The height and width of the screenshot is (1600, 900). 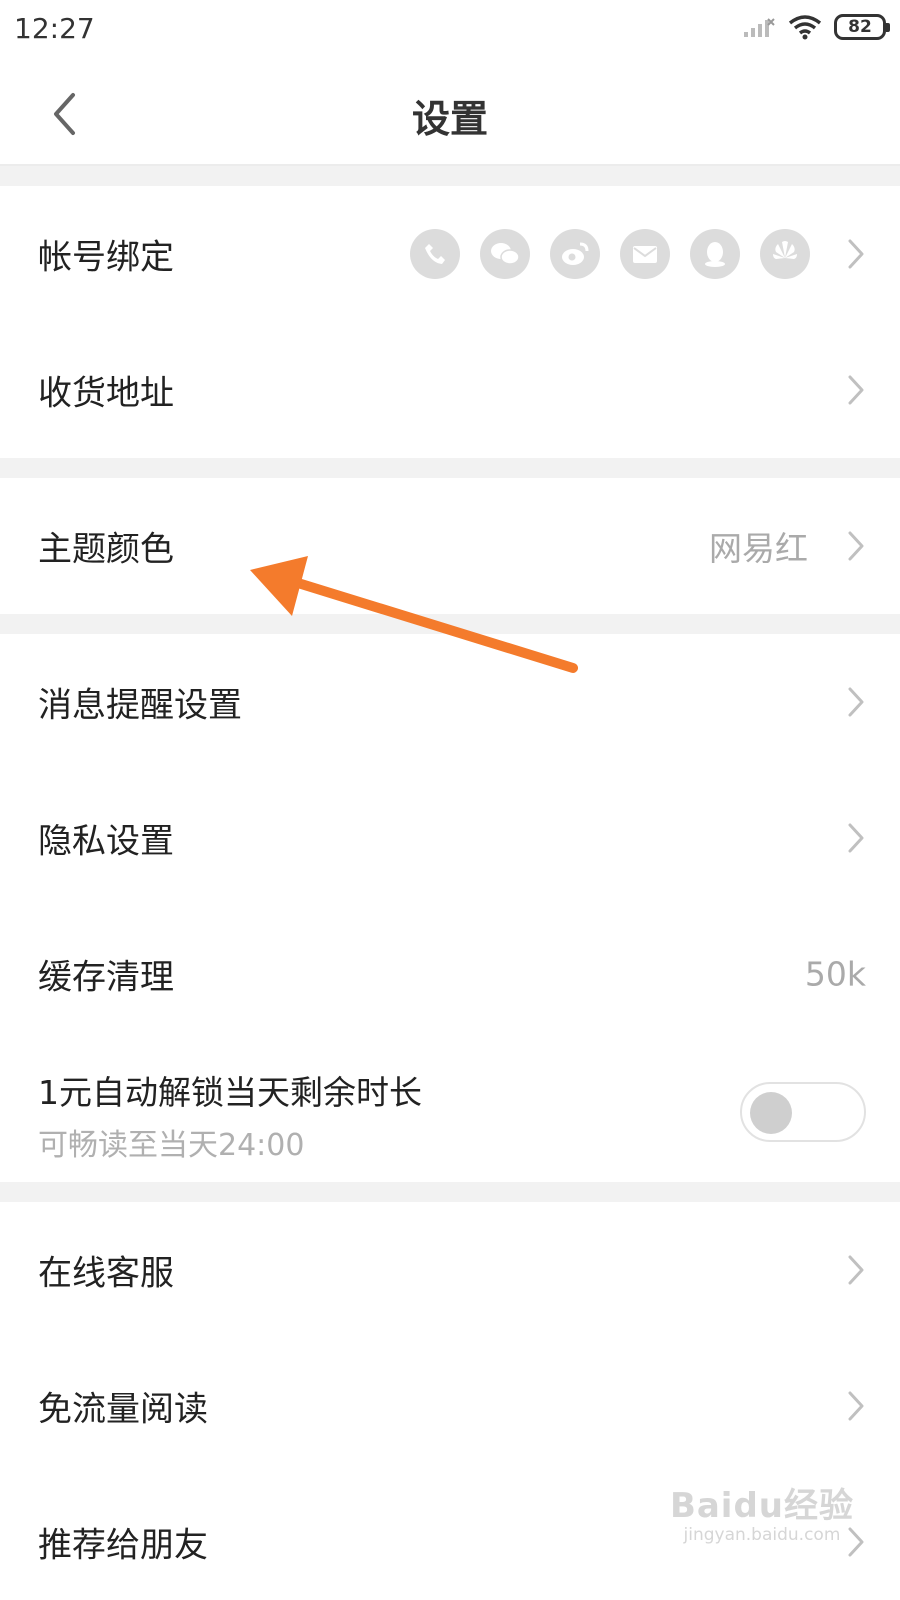 What do you see at coordinates (450, 31) in the screenshot?
I see `status-bar: 12:27 82` at bounding box center [450, 31].